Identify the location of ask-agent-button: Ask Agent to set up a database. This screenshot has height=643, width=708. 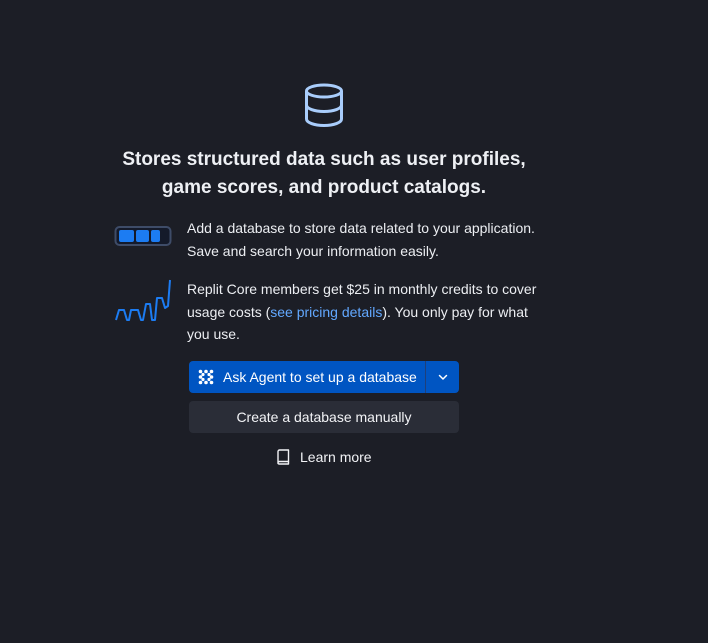
(307, 377).